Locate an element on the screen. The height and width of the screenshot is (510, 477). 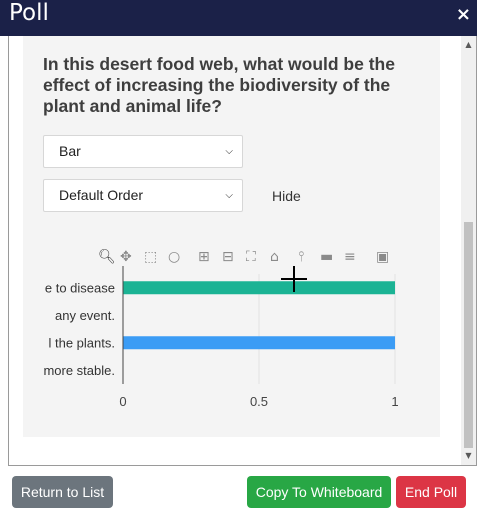
category-label: more stable. is located at coordinates (79, 370).